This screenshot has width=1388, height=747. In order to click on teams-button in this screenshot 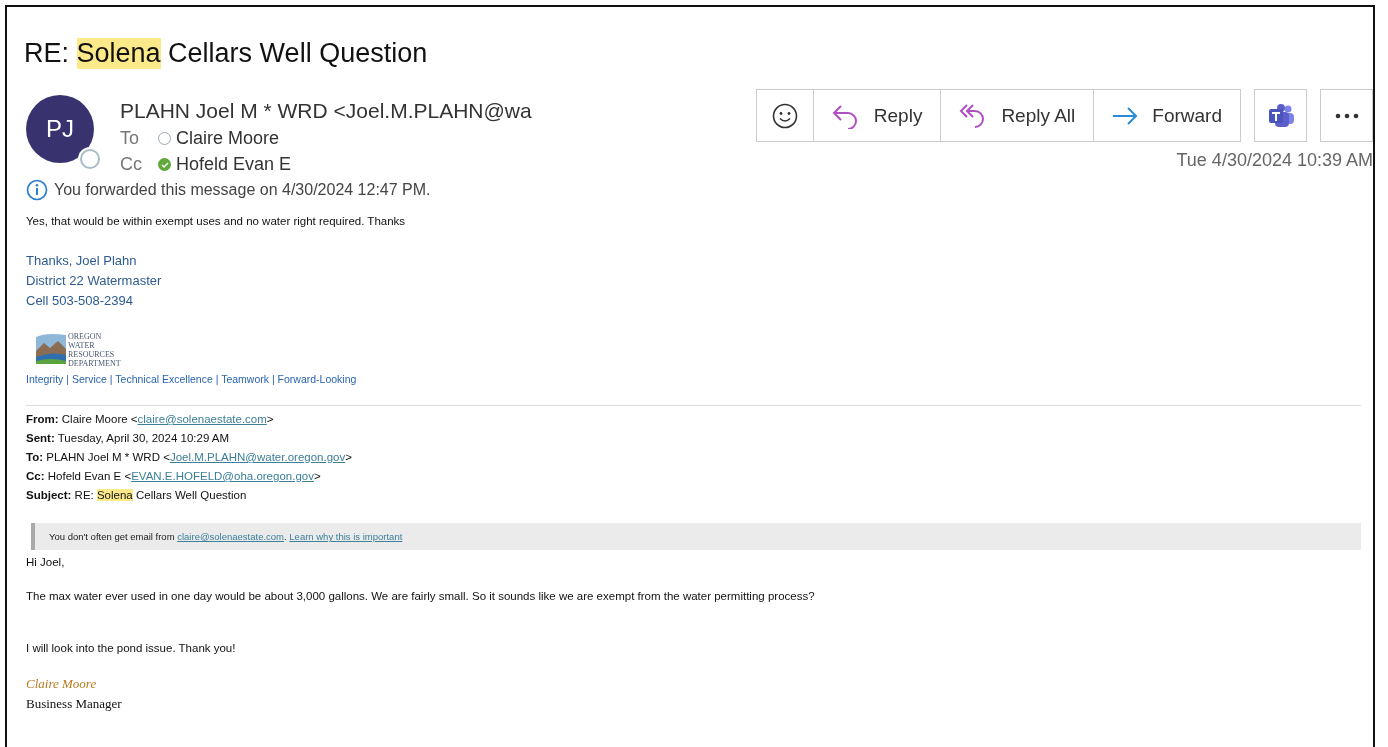, I will do `click(1280, 115)`.